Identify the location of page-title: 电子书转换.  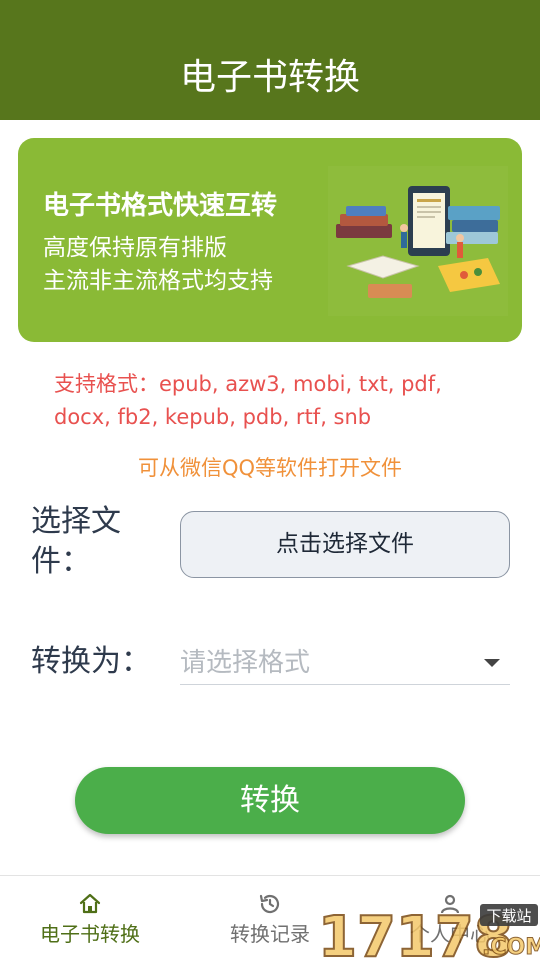
(269, 77).